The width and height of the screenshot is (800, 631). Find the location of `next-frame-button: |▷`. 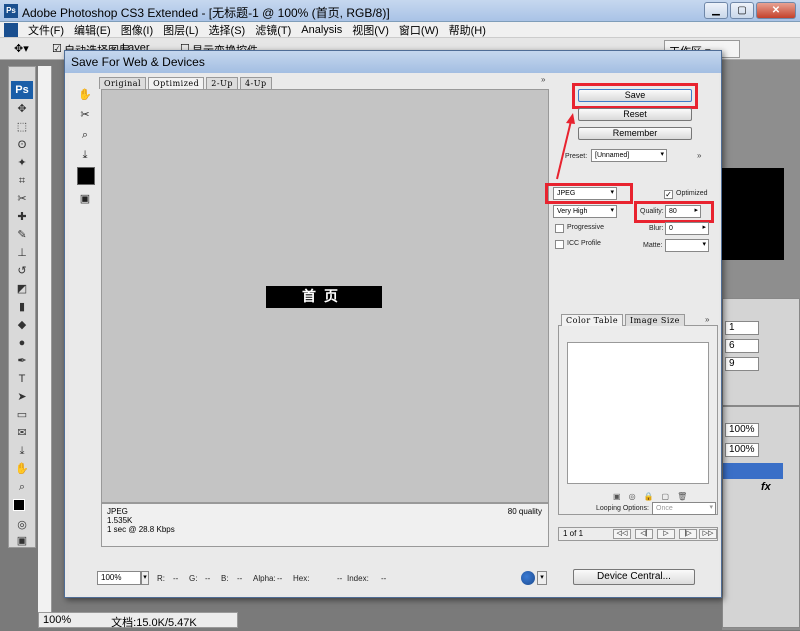

next-frame-button: |▷ is located at coordinates (688, 534).